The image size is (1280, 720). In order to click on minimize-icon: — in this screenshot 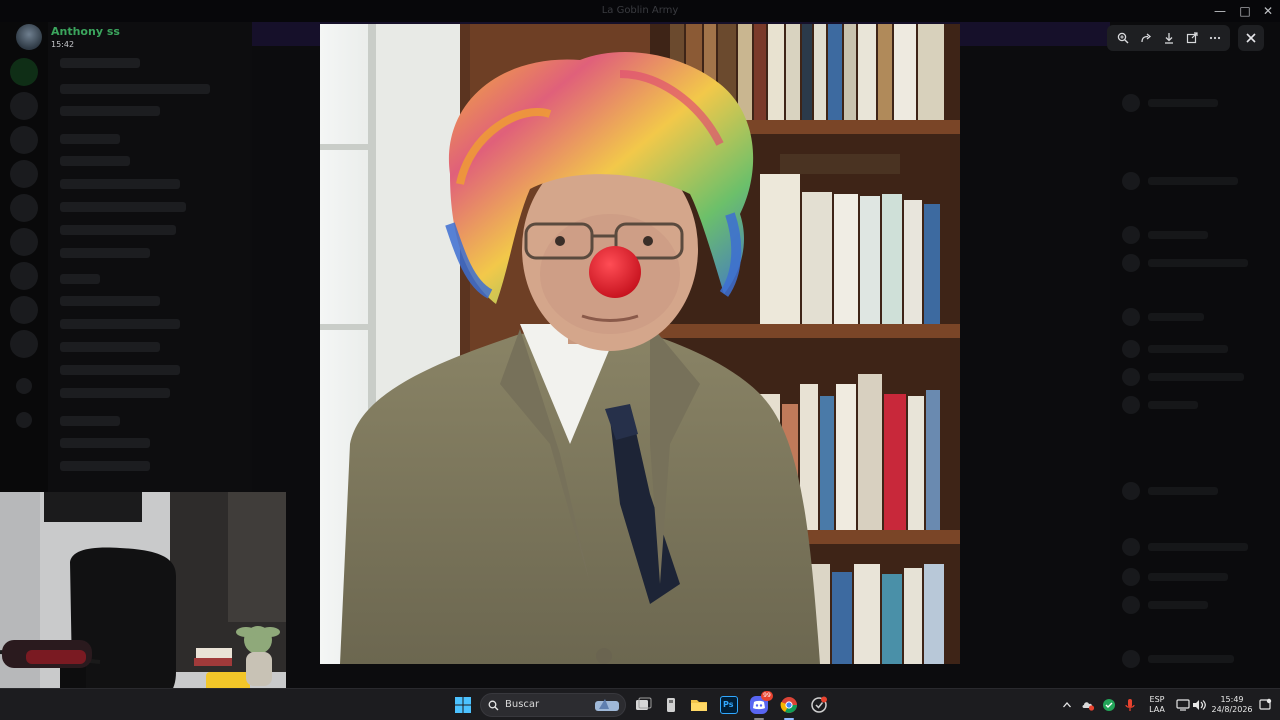, I will do `click(1220, 11)`.